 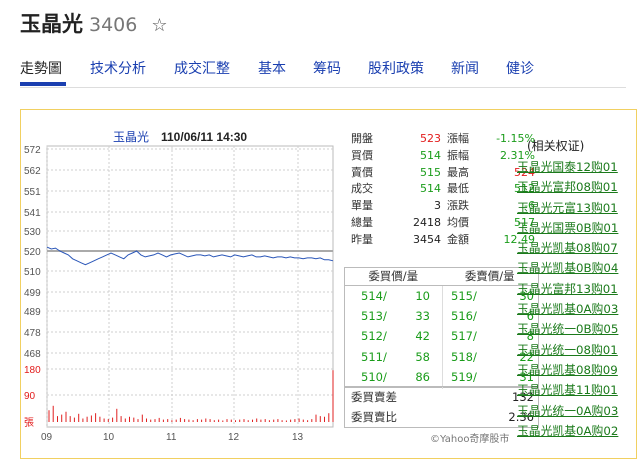 What do you see at coordinates (94, 22) in the screenshot?
I see `stock-header: 玉晶光 3406 ☆` at bounding box center [94, 22].